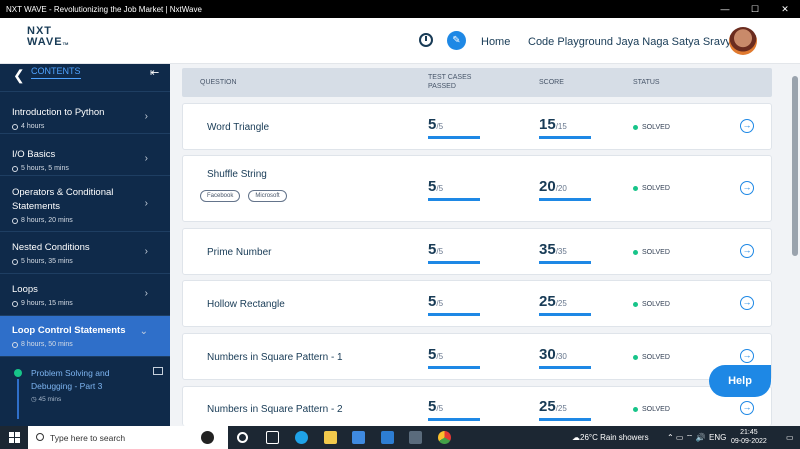 This screenshot has width=800, height=449. I want to click on question-row-hollow-rectangle: Hollow Rectangle 5/5 25/25 SOLVED →, so click(477, 303).